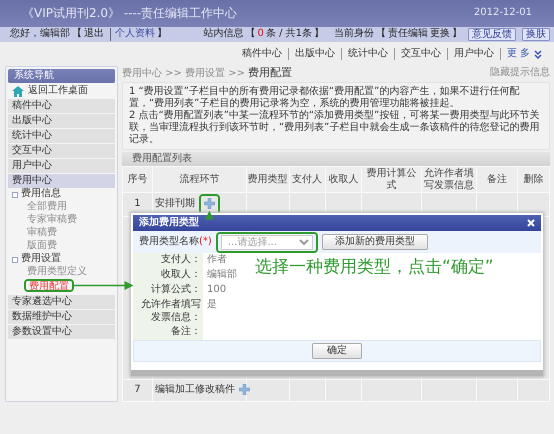  Describe the element at coordinates (262, 54) in the screenshot. I see `nav-link: 稿件中心` at that location.